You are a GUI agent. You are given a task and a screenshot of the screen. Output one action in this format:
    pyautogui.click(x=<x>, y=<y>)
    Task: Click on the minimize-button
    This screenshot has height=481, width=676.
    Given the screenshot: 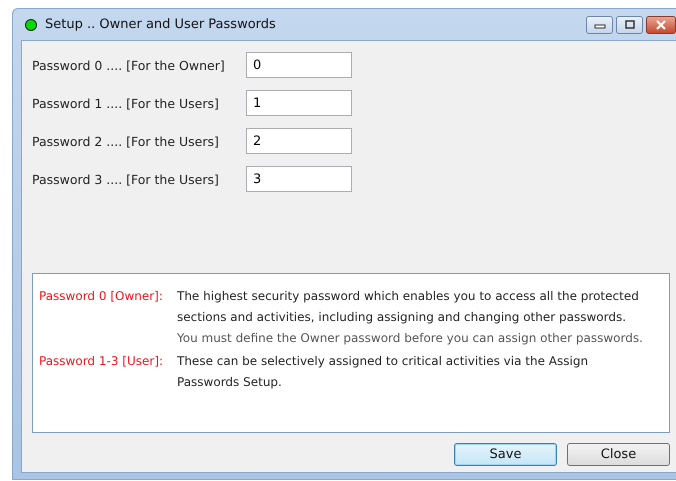 What is the action you would take?
    pyautogui.click(x=599, y=25)
    